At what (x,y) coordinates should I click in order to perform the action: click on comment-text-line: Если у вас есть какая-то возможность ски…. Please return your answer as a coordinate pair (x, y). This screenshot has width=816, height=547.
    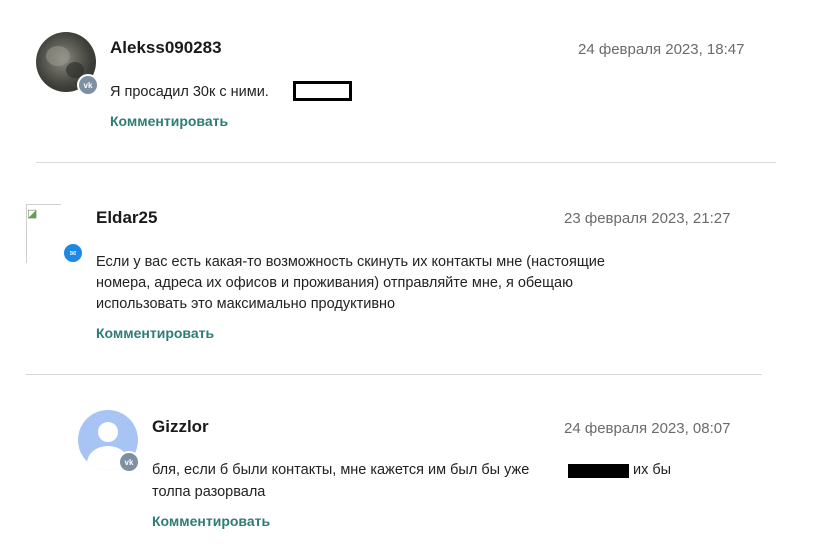
    Looking at the image, I should click on (350, 262).